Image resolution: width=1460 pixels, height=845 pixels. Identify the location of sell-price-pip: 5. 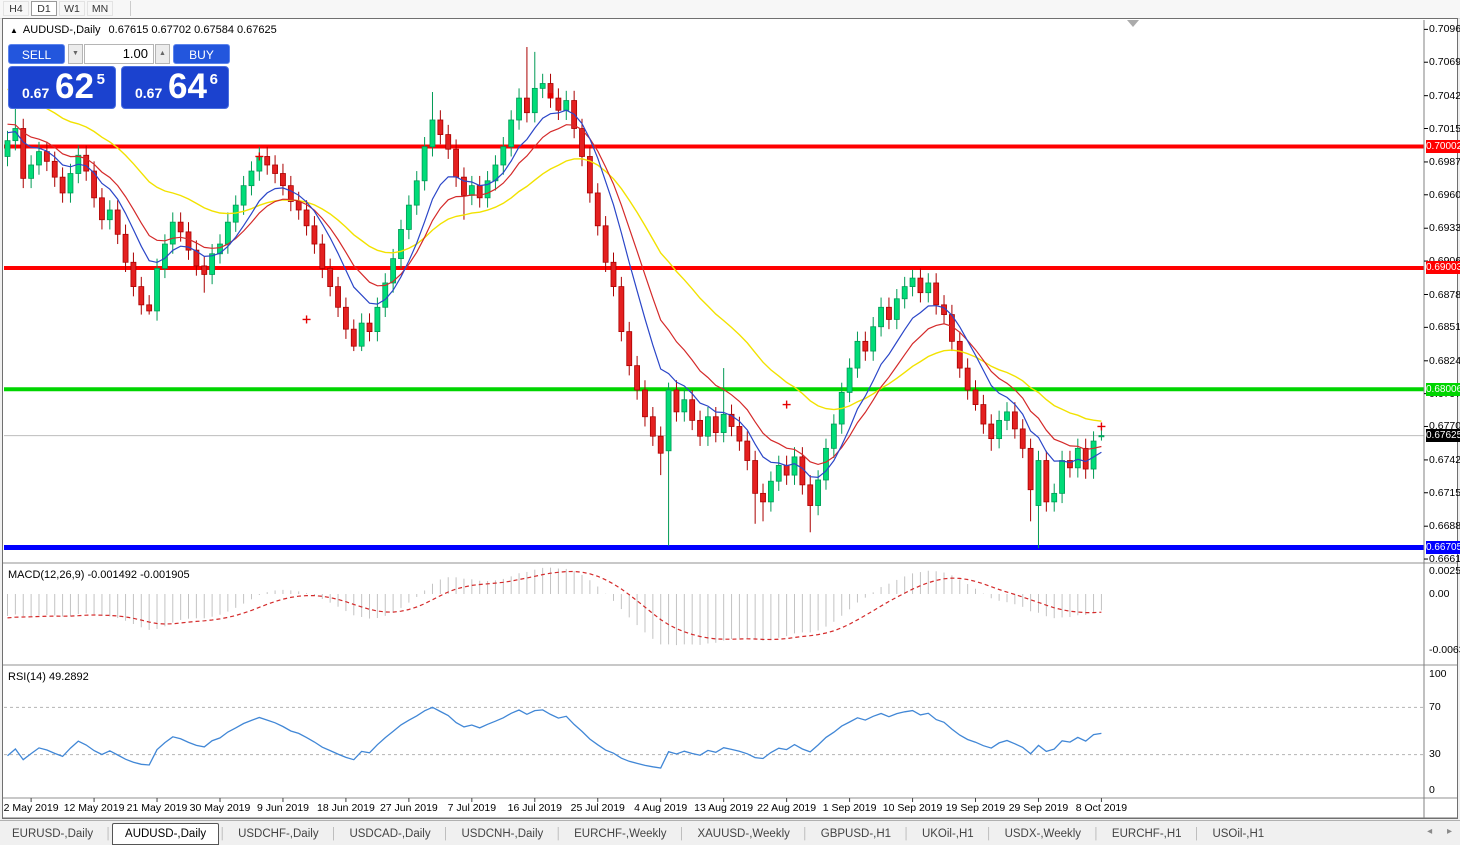
(100, 79).